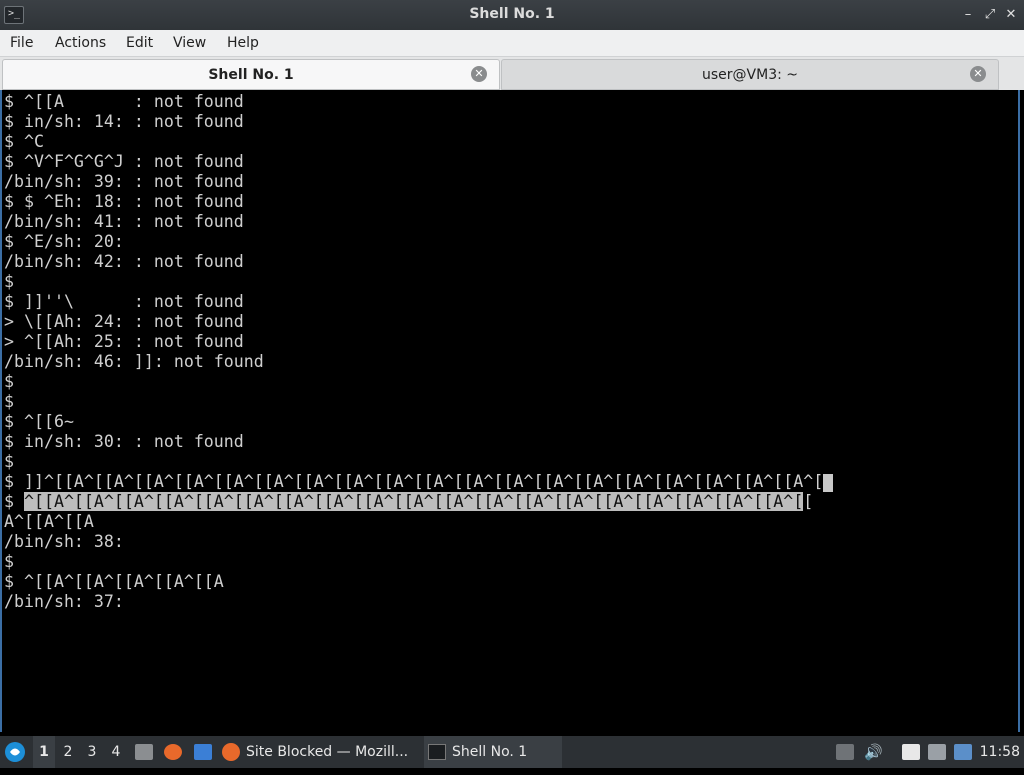  What do you see at coordinates (911, 752) in the screenshot?
I see `clipboard-icon` at bounding box center [911, 752].